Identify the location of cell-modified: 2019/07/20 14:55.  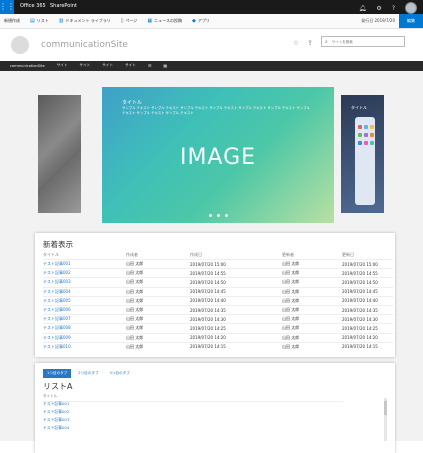
(360, 273).